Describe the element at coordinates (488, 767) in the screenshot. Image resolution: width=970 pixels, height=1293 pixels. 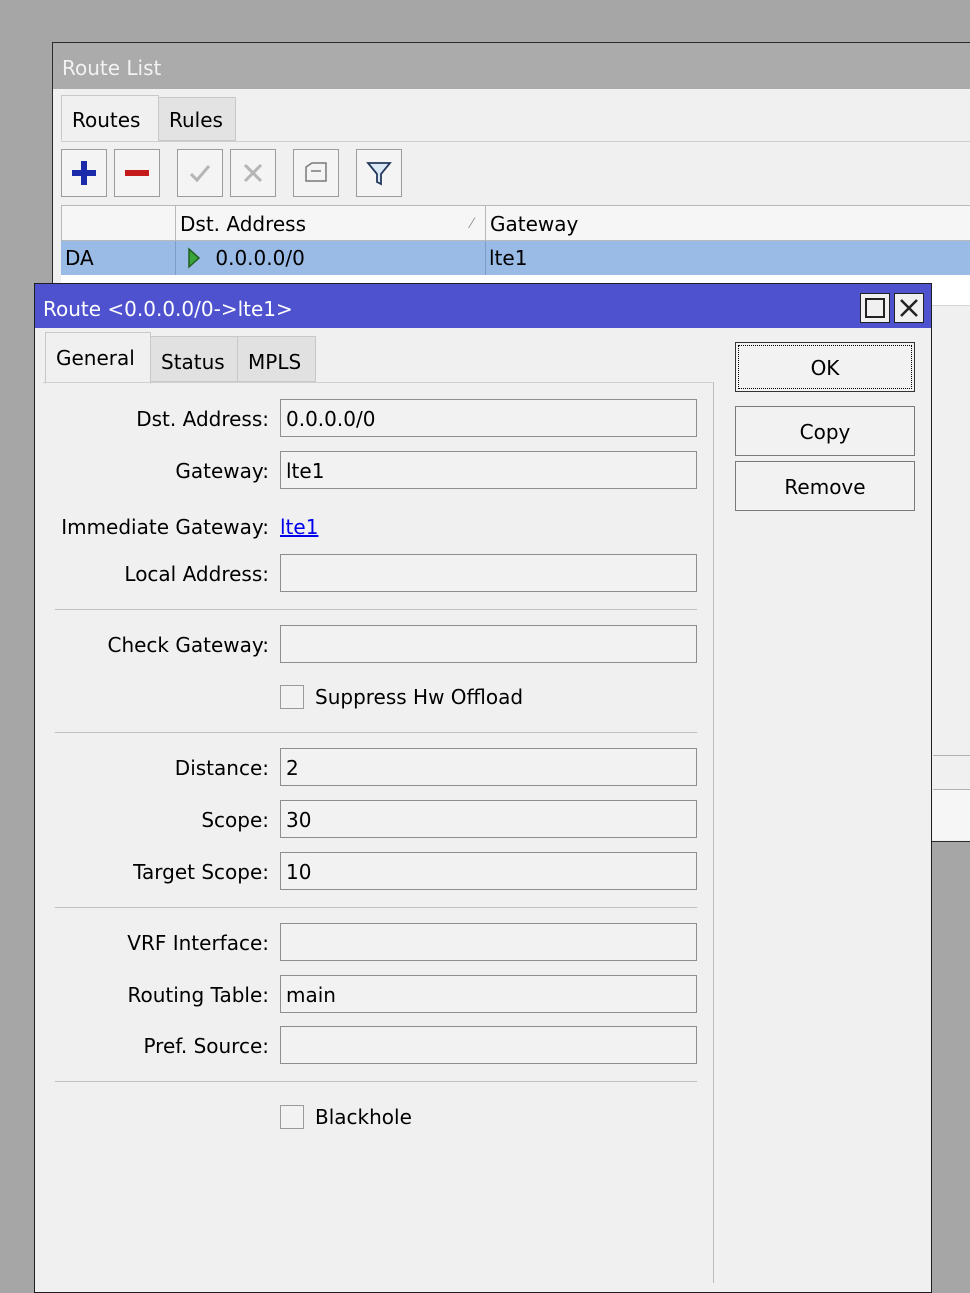
I see `distance-field: 2` at that location.